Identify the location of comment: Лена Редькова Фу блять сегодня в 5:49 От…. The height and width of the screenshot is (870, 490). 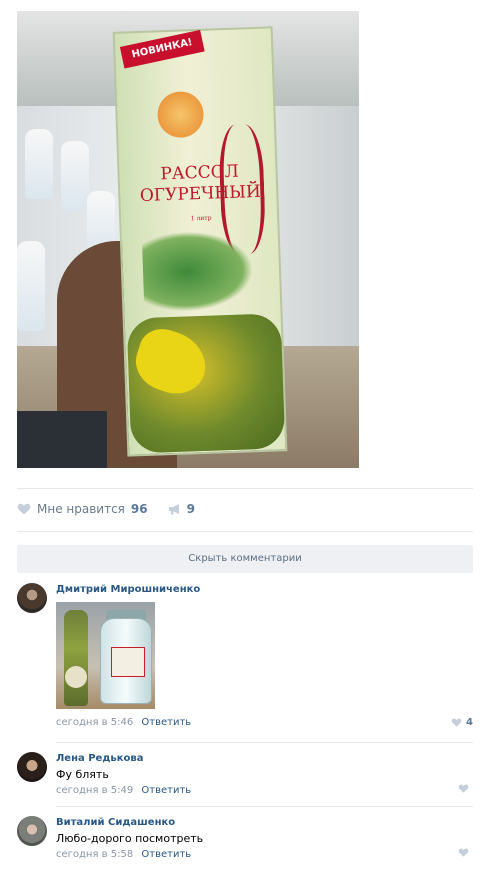
(245, 777).